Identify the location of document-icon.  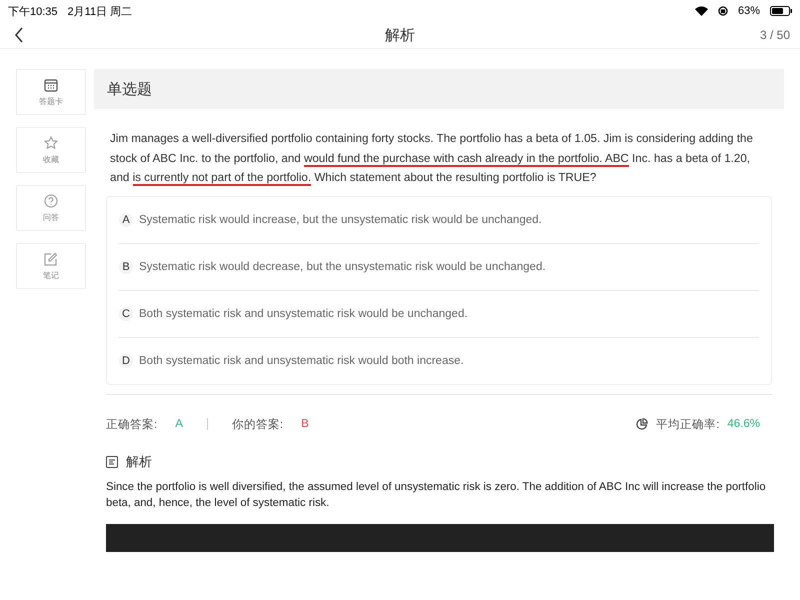
(112, 462).